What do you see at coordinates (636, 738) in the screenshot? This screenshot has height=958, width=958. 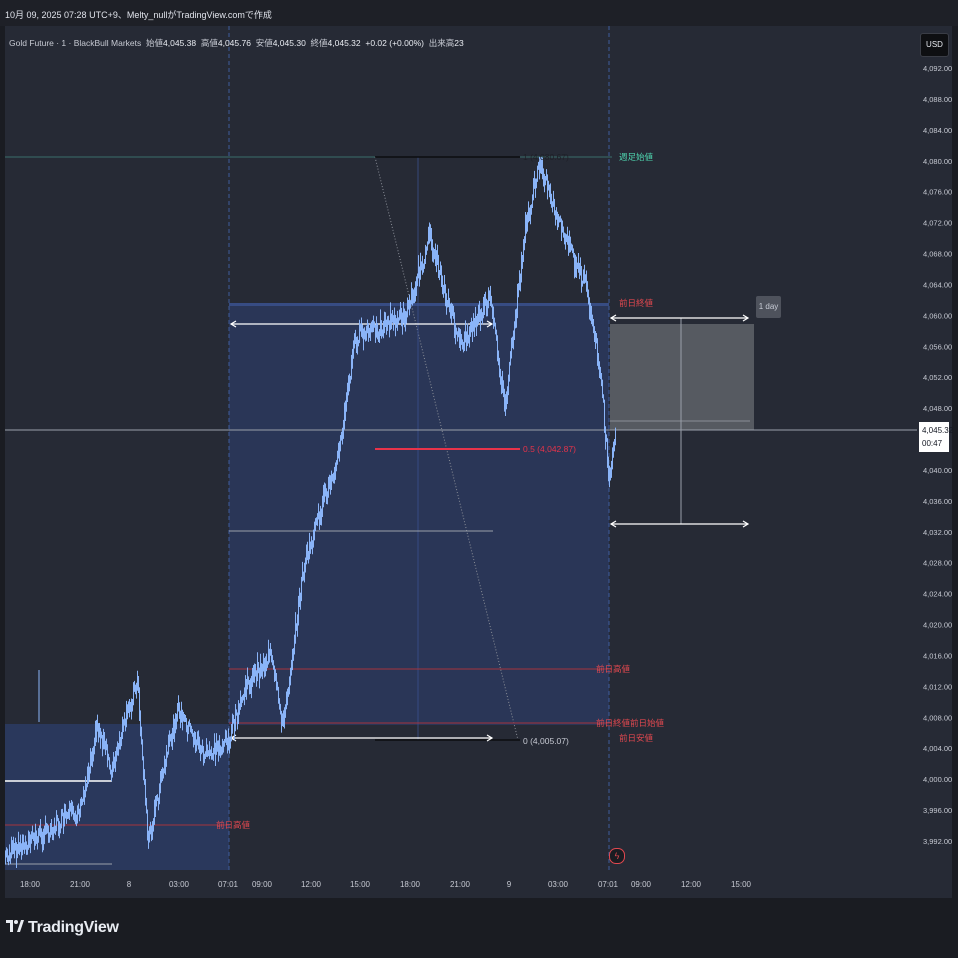 I see `prev-low-label: 前日安値` at bounding box center [636, 738].